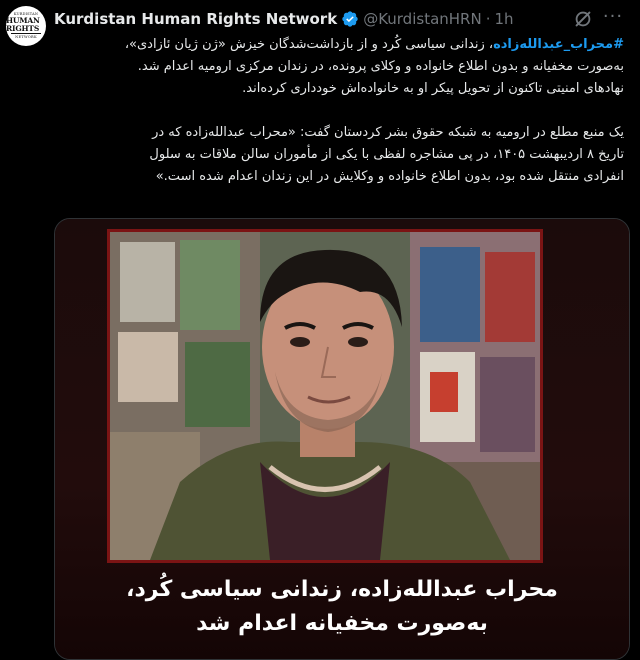  I want to click on timestamp: 1h, so click(503, 19).